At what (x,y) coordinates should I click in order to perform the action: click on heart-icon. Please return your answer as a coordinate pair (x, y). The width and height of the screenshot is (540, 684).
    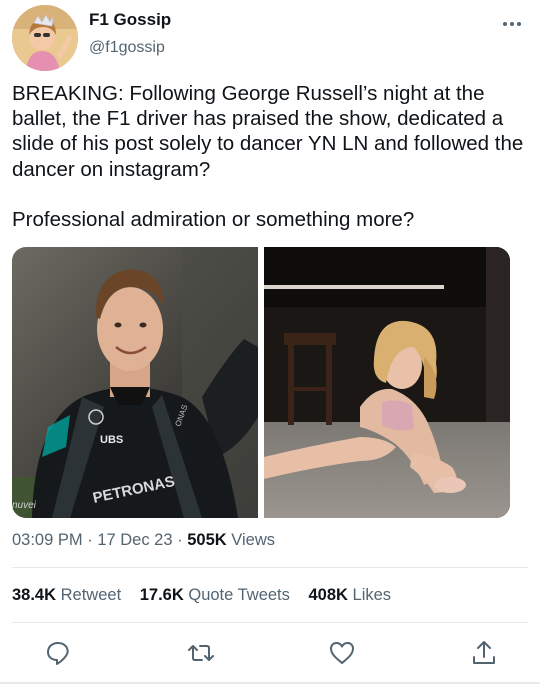
    Looking at the image, I should click on (342, 653).